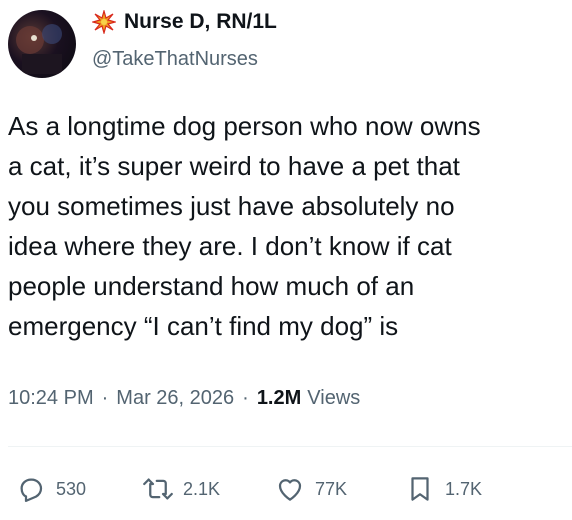  What do you see at coordinates (175, 59) in the screenshot?
I see `user-handle: @TakeThatNurses` at bounding box center [175, 59].